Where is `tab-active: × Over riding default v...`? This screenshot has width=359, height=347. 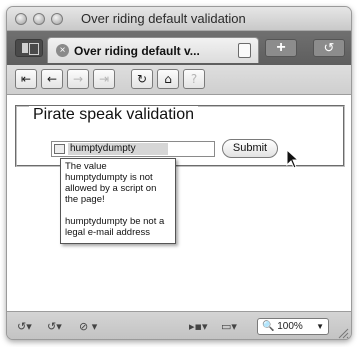 tab-active: × Over riding default v... is located at coordinates (153, 50).